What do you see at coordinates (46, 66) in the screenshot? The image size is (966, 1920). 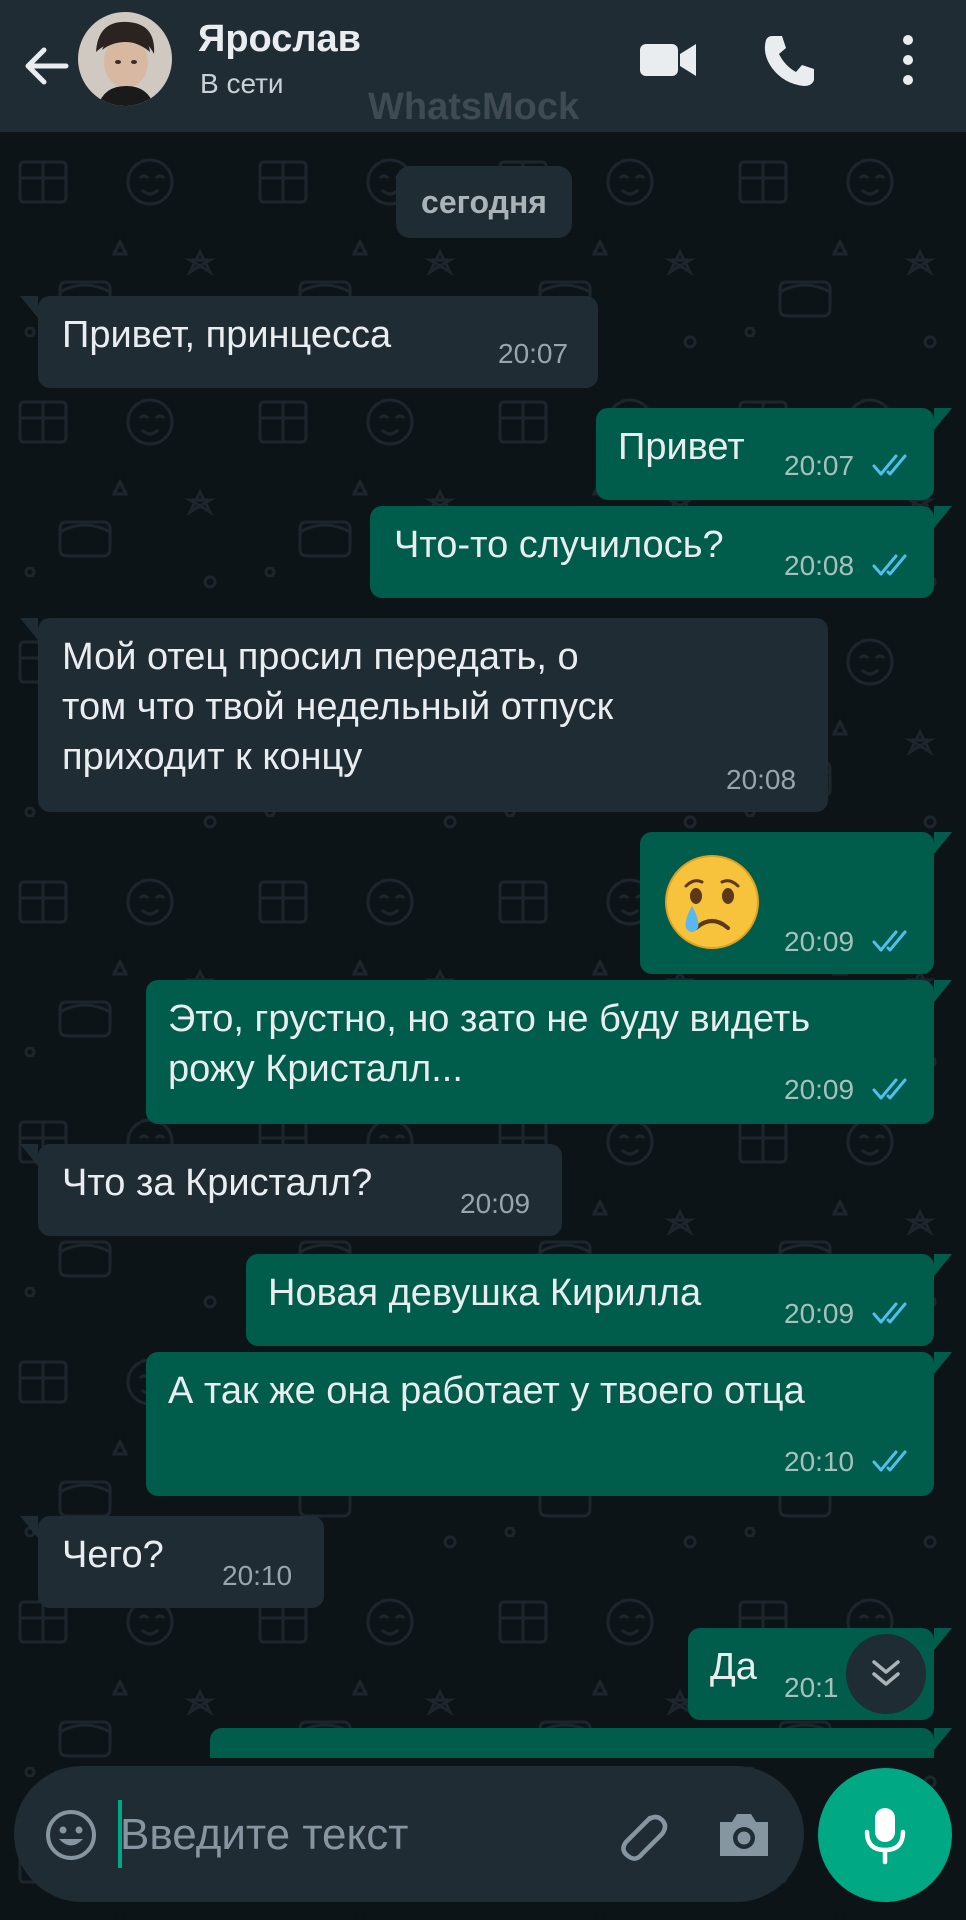 I see `back-arrow-icon` at bounding box center [46, 66].